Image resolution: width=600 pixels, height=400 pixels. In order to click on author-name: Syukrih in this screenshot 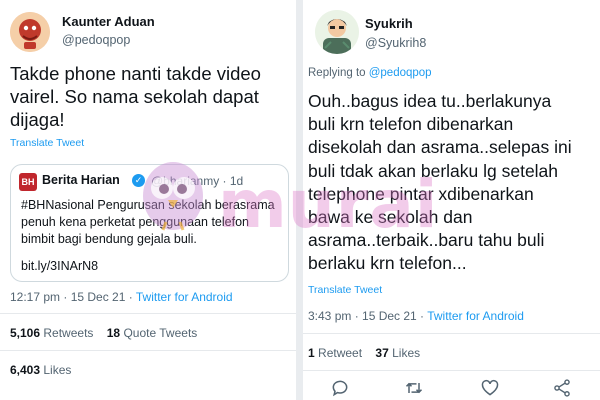, I will do `click(389, 23)`.